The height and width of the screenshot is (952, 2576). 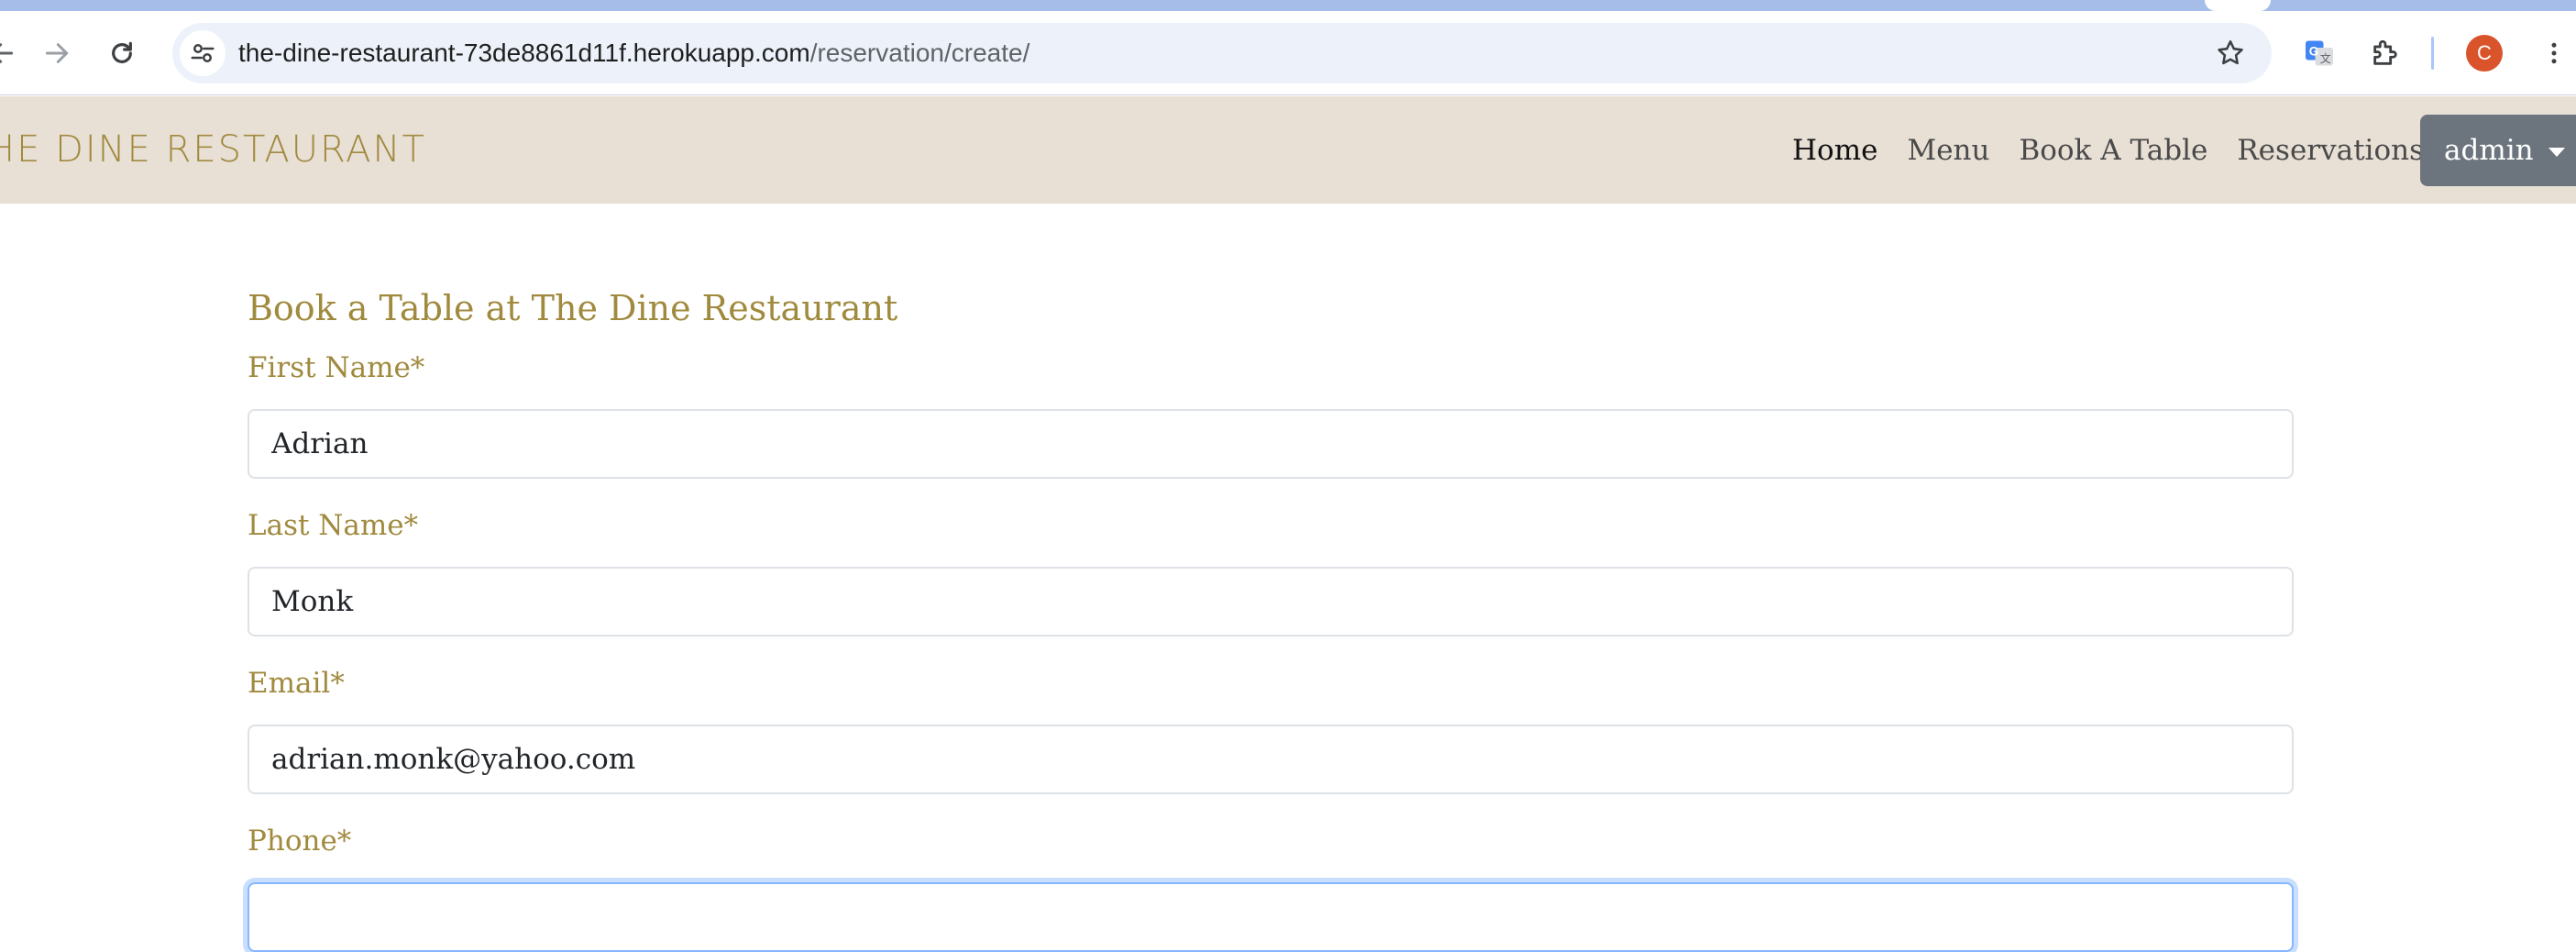 I want to click on extensions-button, so click(x=2386, y=53).